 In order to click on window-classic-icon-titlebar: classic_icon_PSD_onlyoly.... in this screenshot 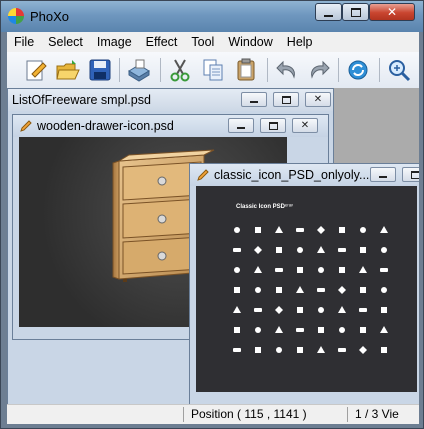, I will do `click(304, 175)`.